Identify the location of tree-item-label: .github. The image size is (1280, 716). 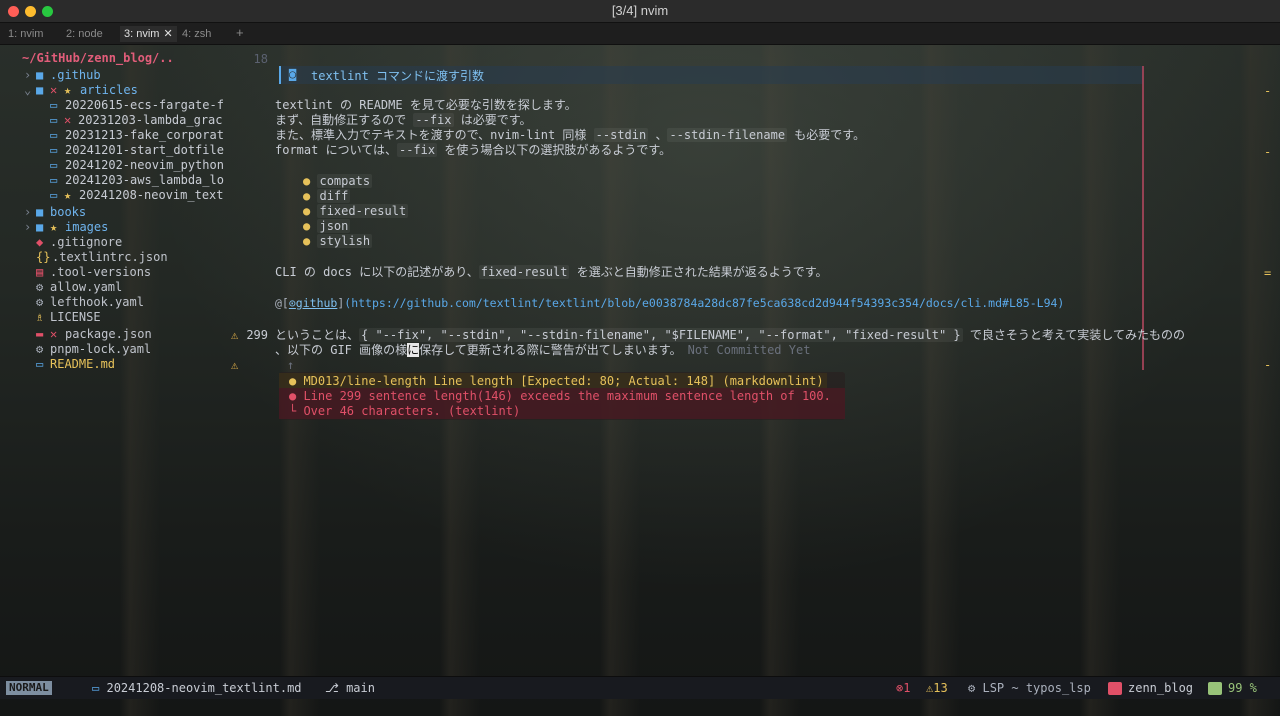
(75, 75).